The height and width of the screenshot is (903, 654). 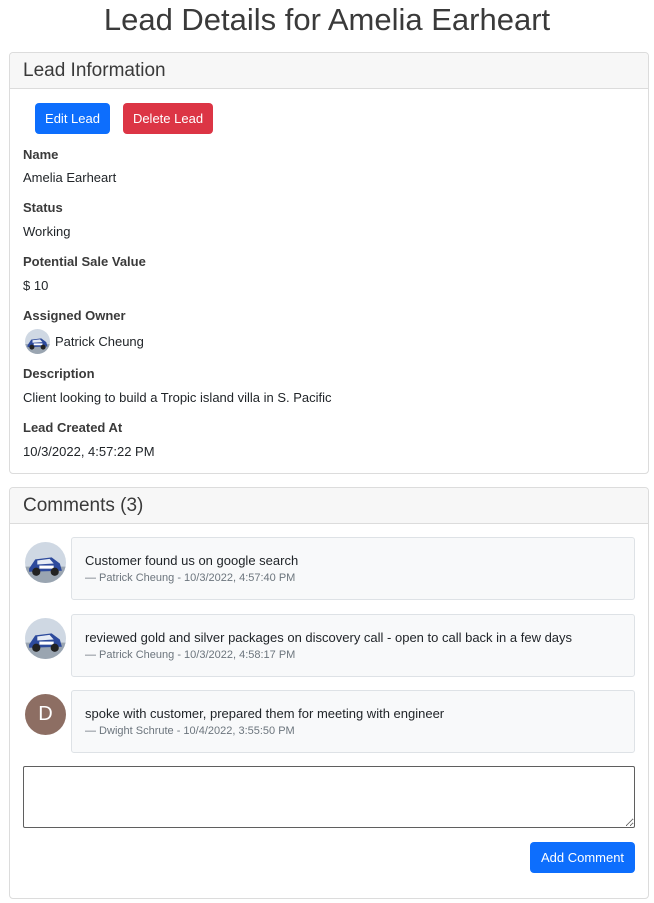 What do you see at coordinates (84, 261) in the screenshot?
I see `sale-value-label: Potential Sale Value` at bounding box center [84, 261].